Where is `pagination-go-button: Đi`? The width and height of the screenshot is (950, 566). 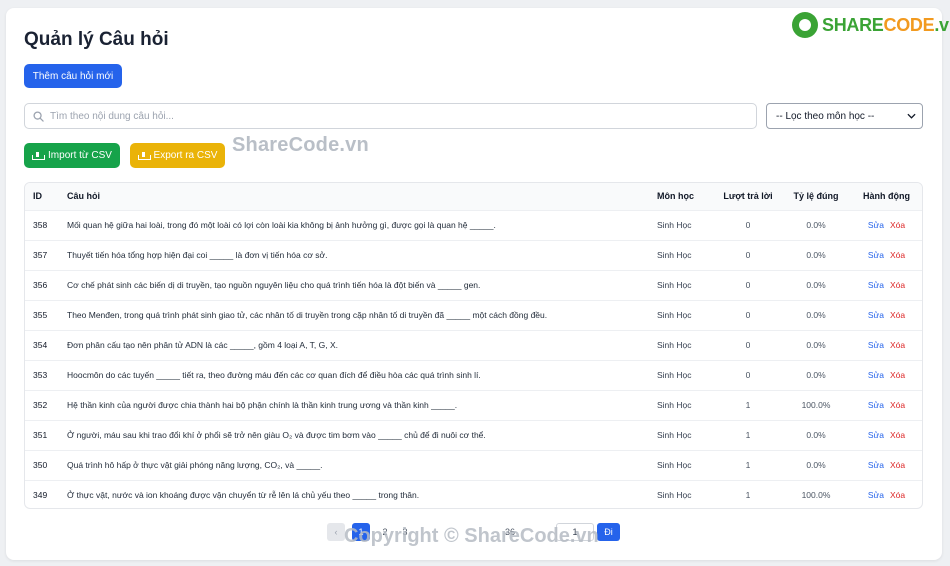
pagination-go-button: Đi is located at coordinates (608, 532).